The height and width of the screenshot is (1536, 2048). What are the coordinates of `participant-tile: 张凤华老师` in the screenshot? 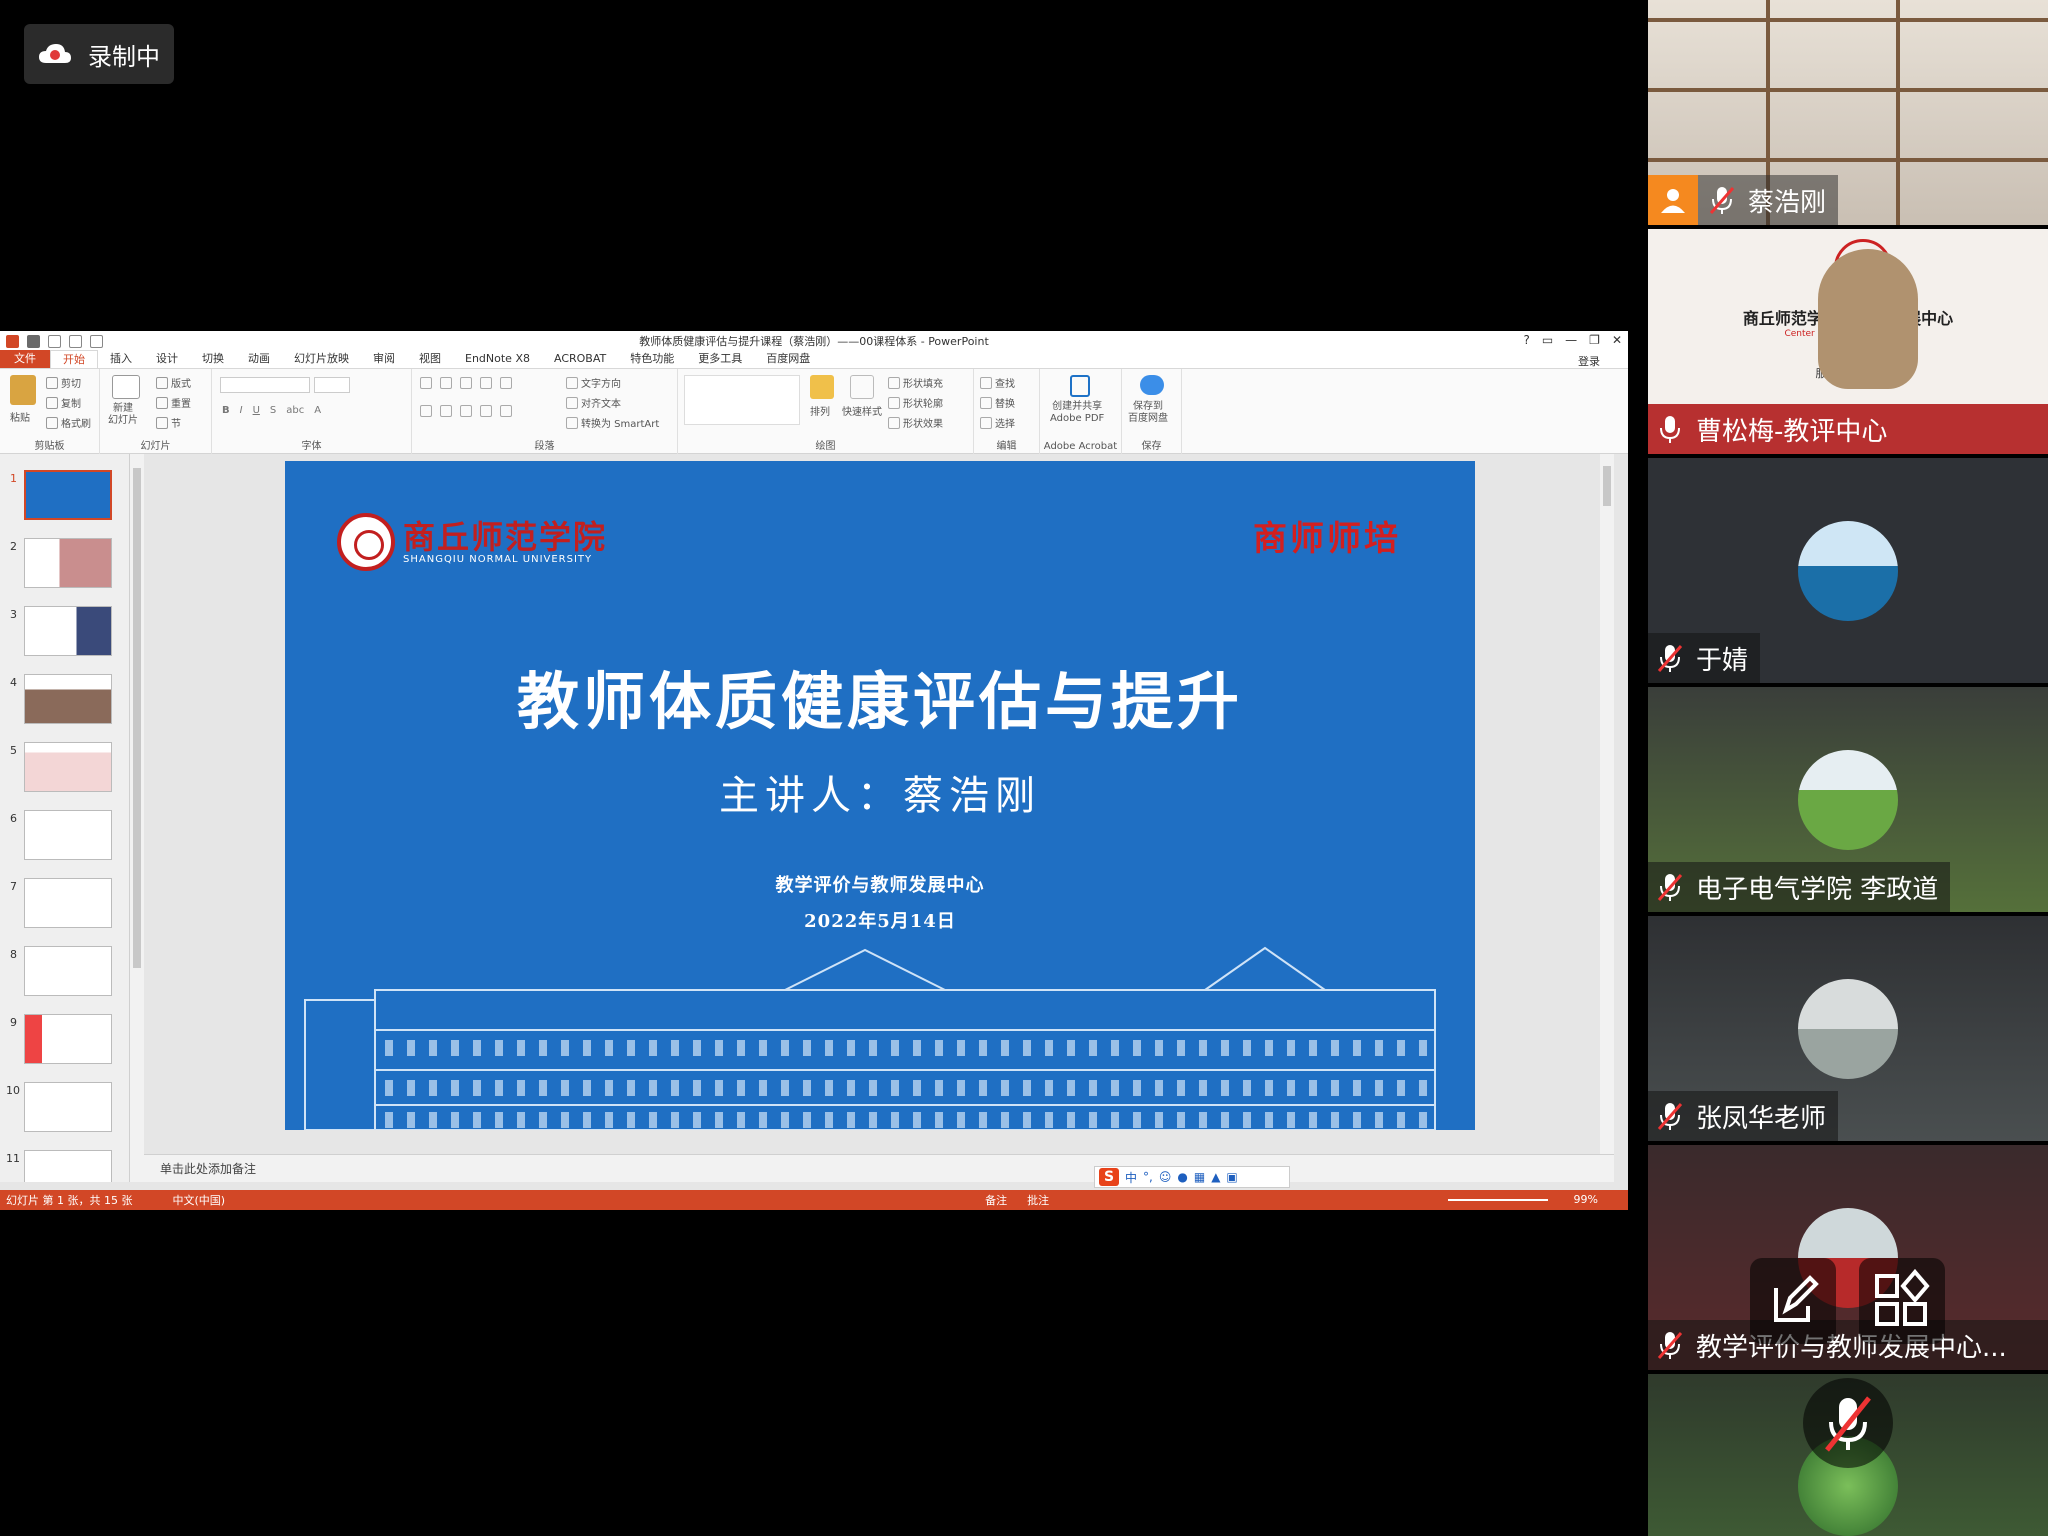 It's located at (1848, 1028).